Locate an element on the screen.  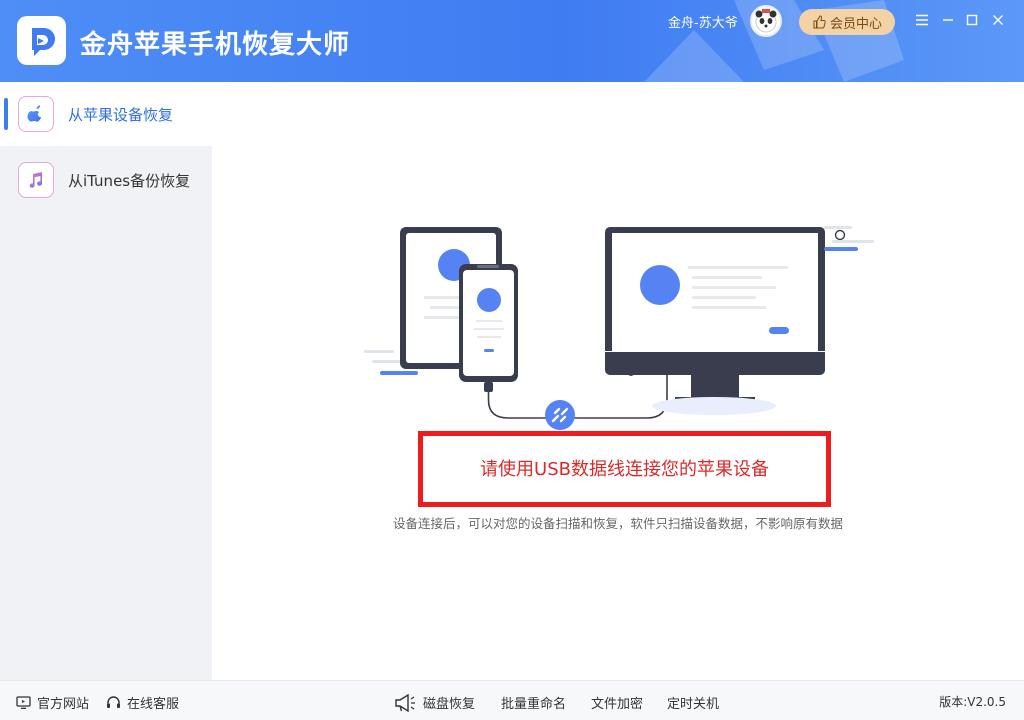
close-icon is located at coordinates (998, 20).